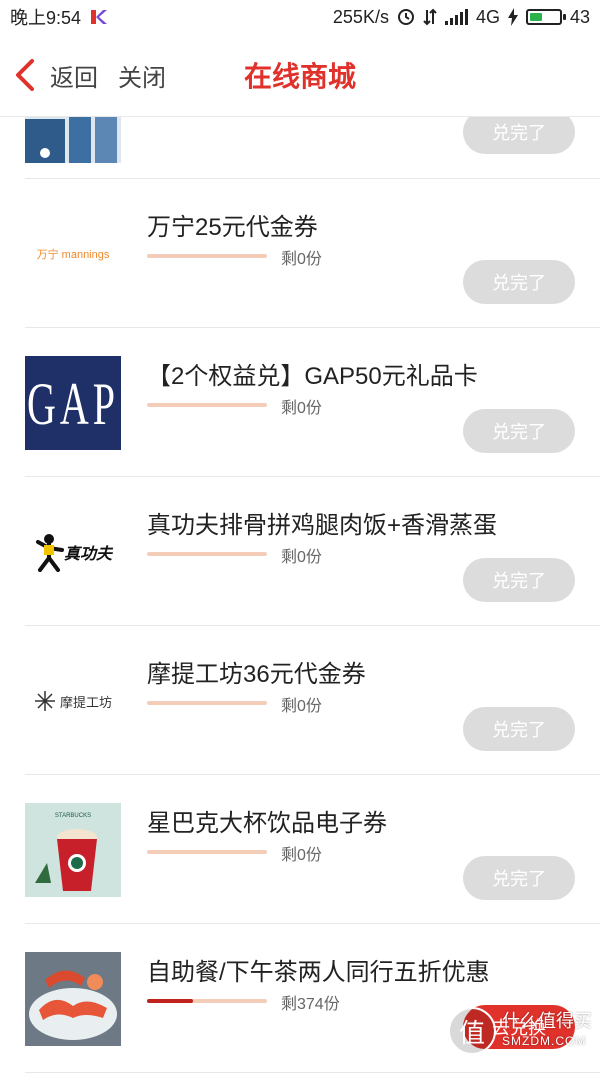  Describe the element at coordinates (472, 1031) in the screenshot. I see `watermark-logo-icon: 值` at that location.